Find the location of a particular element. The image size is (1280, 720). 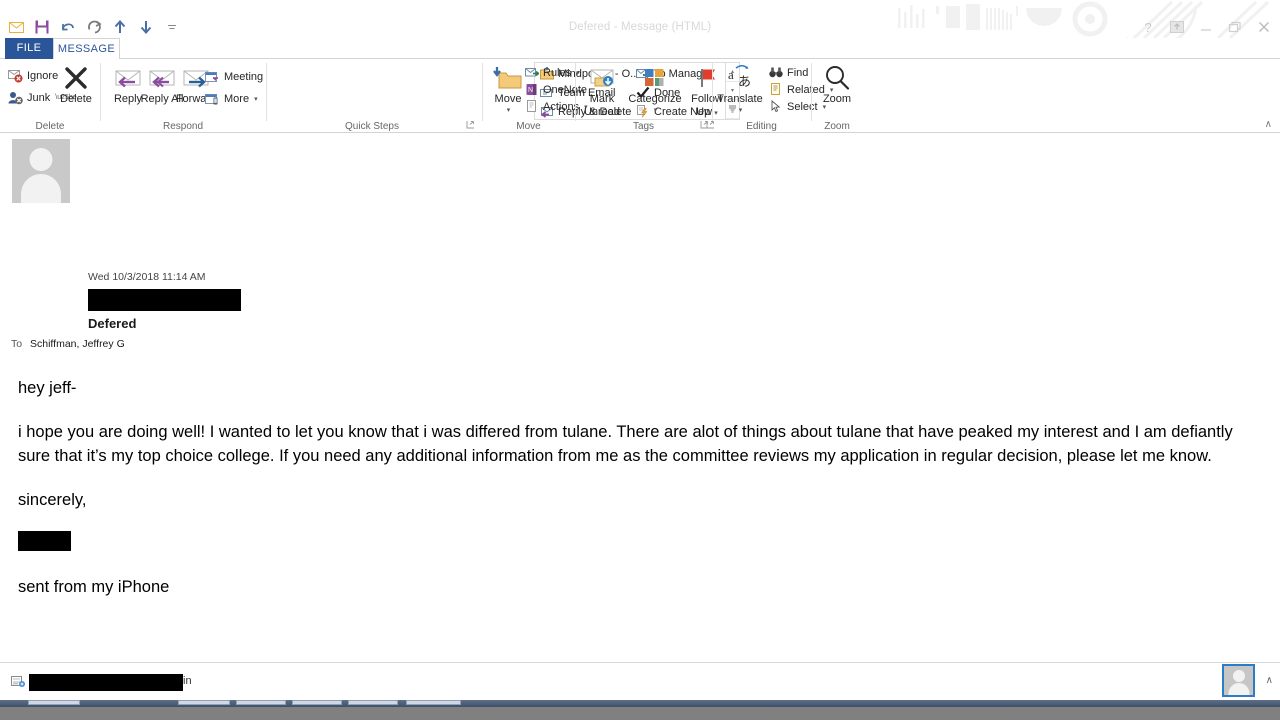

collapse-ribbon-button: ∧ is located at coordinates (1268, 124).